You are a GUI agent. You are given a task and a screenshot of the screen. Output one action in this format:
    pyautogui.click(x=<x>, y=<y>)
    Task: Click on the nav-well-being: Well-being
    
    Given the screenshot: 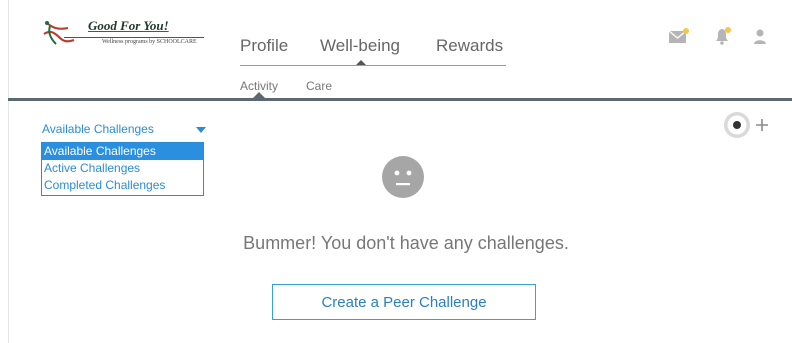 What is the action you would take?
    pyautogui.click(x=360, y=46)
    